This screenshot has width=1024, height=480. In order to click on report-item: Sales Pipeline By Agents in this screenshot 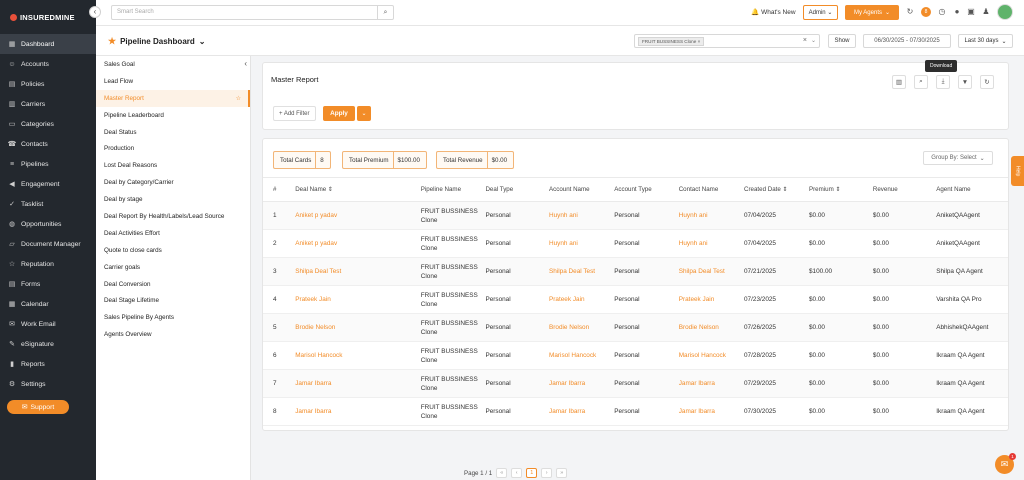, I will do `click(173, 317)`.